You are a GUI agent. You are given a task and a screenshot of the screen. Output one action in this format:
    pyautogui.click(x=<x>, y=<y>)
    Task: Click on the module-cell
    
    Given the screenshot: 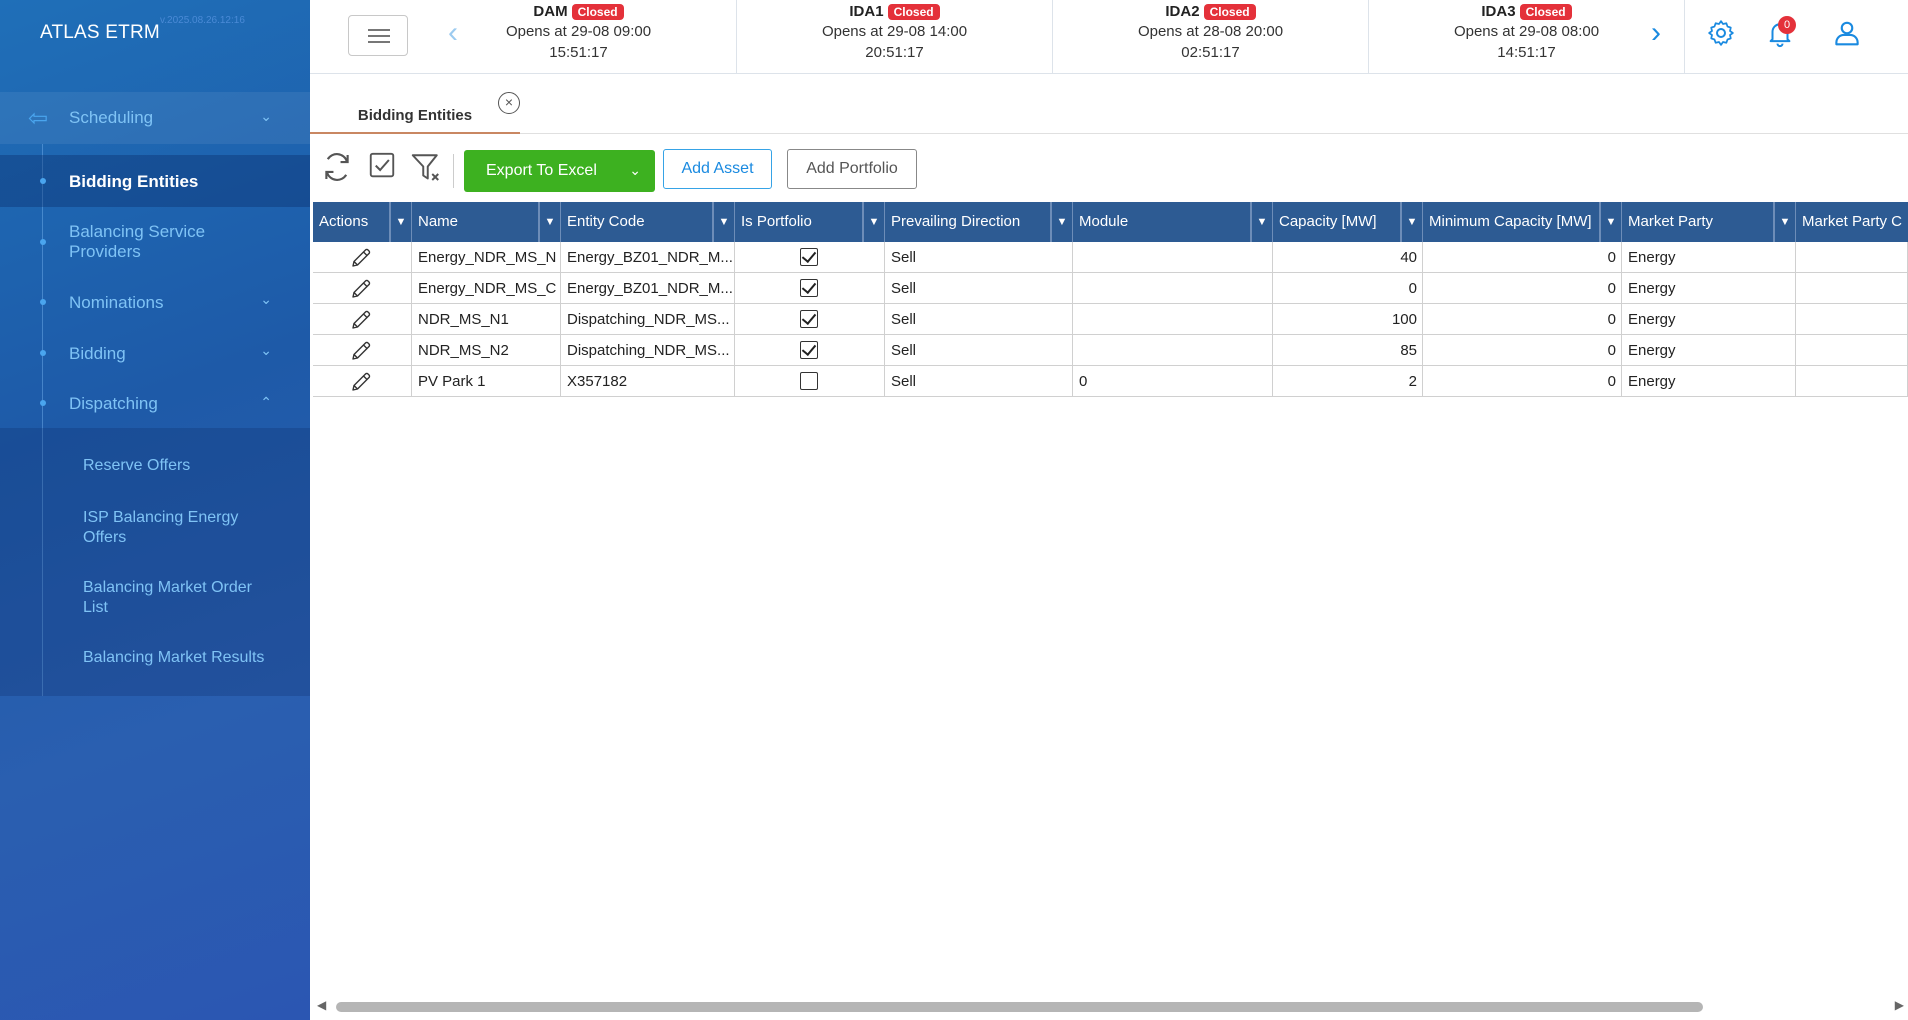 What is the action you would take?
    pyautogui.click(x=1173, y=350)
    